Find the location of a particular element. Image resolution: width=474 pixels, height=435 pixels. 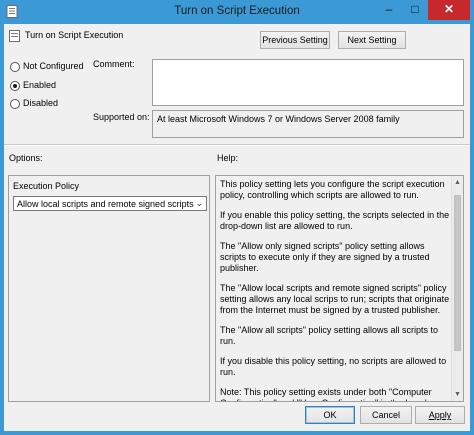

help-scrollbar: ▲ ▼ is located at coordinates (457, 288).